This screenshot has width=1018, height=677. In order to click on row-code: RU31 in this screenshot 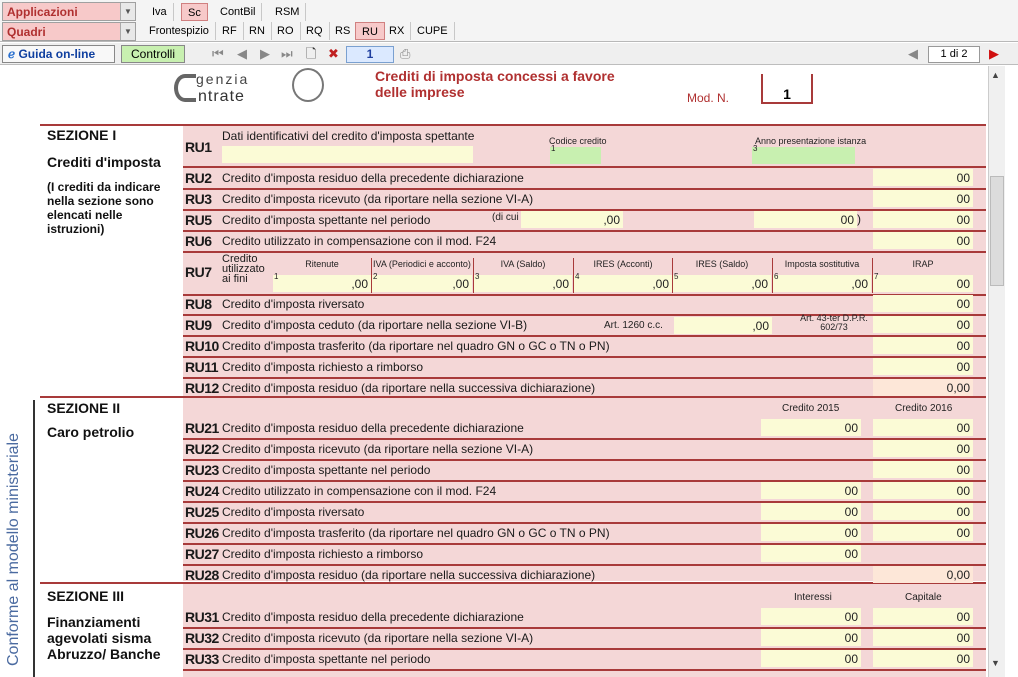, I will do `click(202, 617)`.